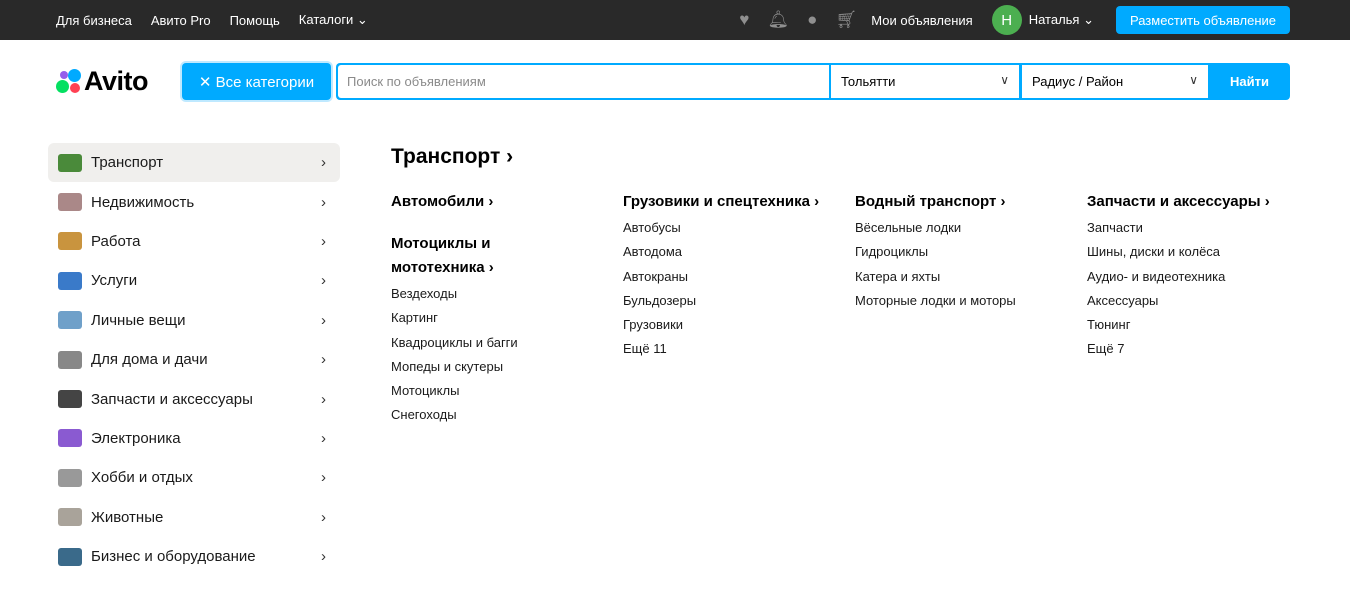 The width and height of the screenshot is (1350, 604). What do you see at coordinates (1199, 228) in the screenshot?
I see `subcategory-link: Запчасти` at bounding box center [1199, 228].